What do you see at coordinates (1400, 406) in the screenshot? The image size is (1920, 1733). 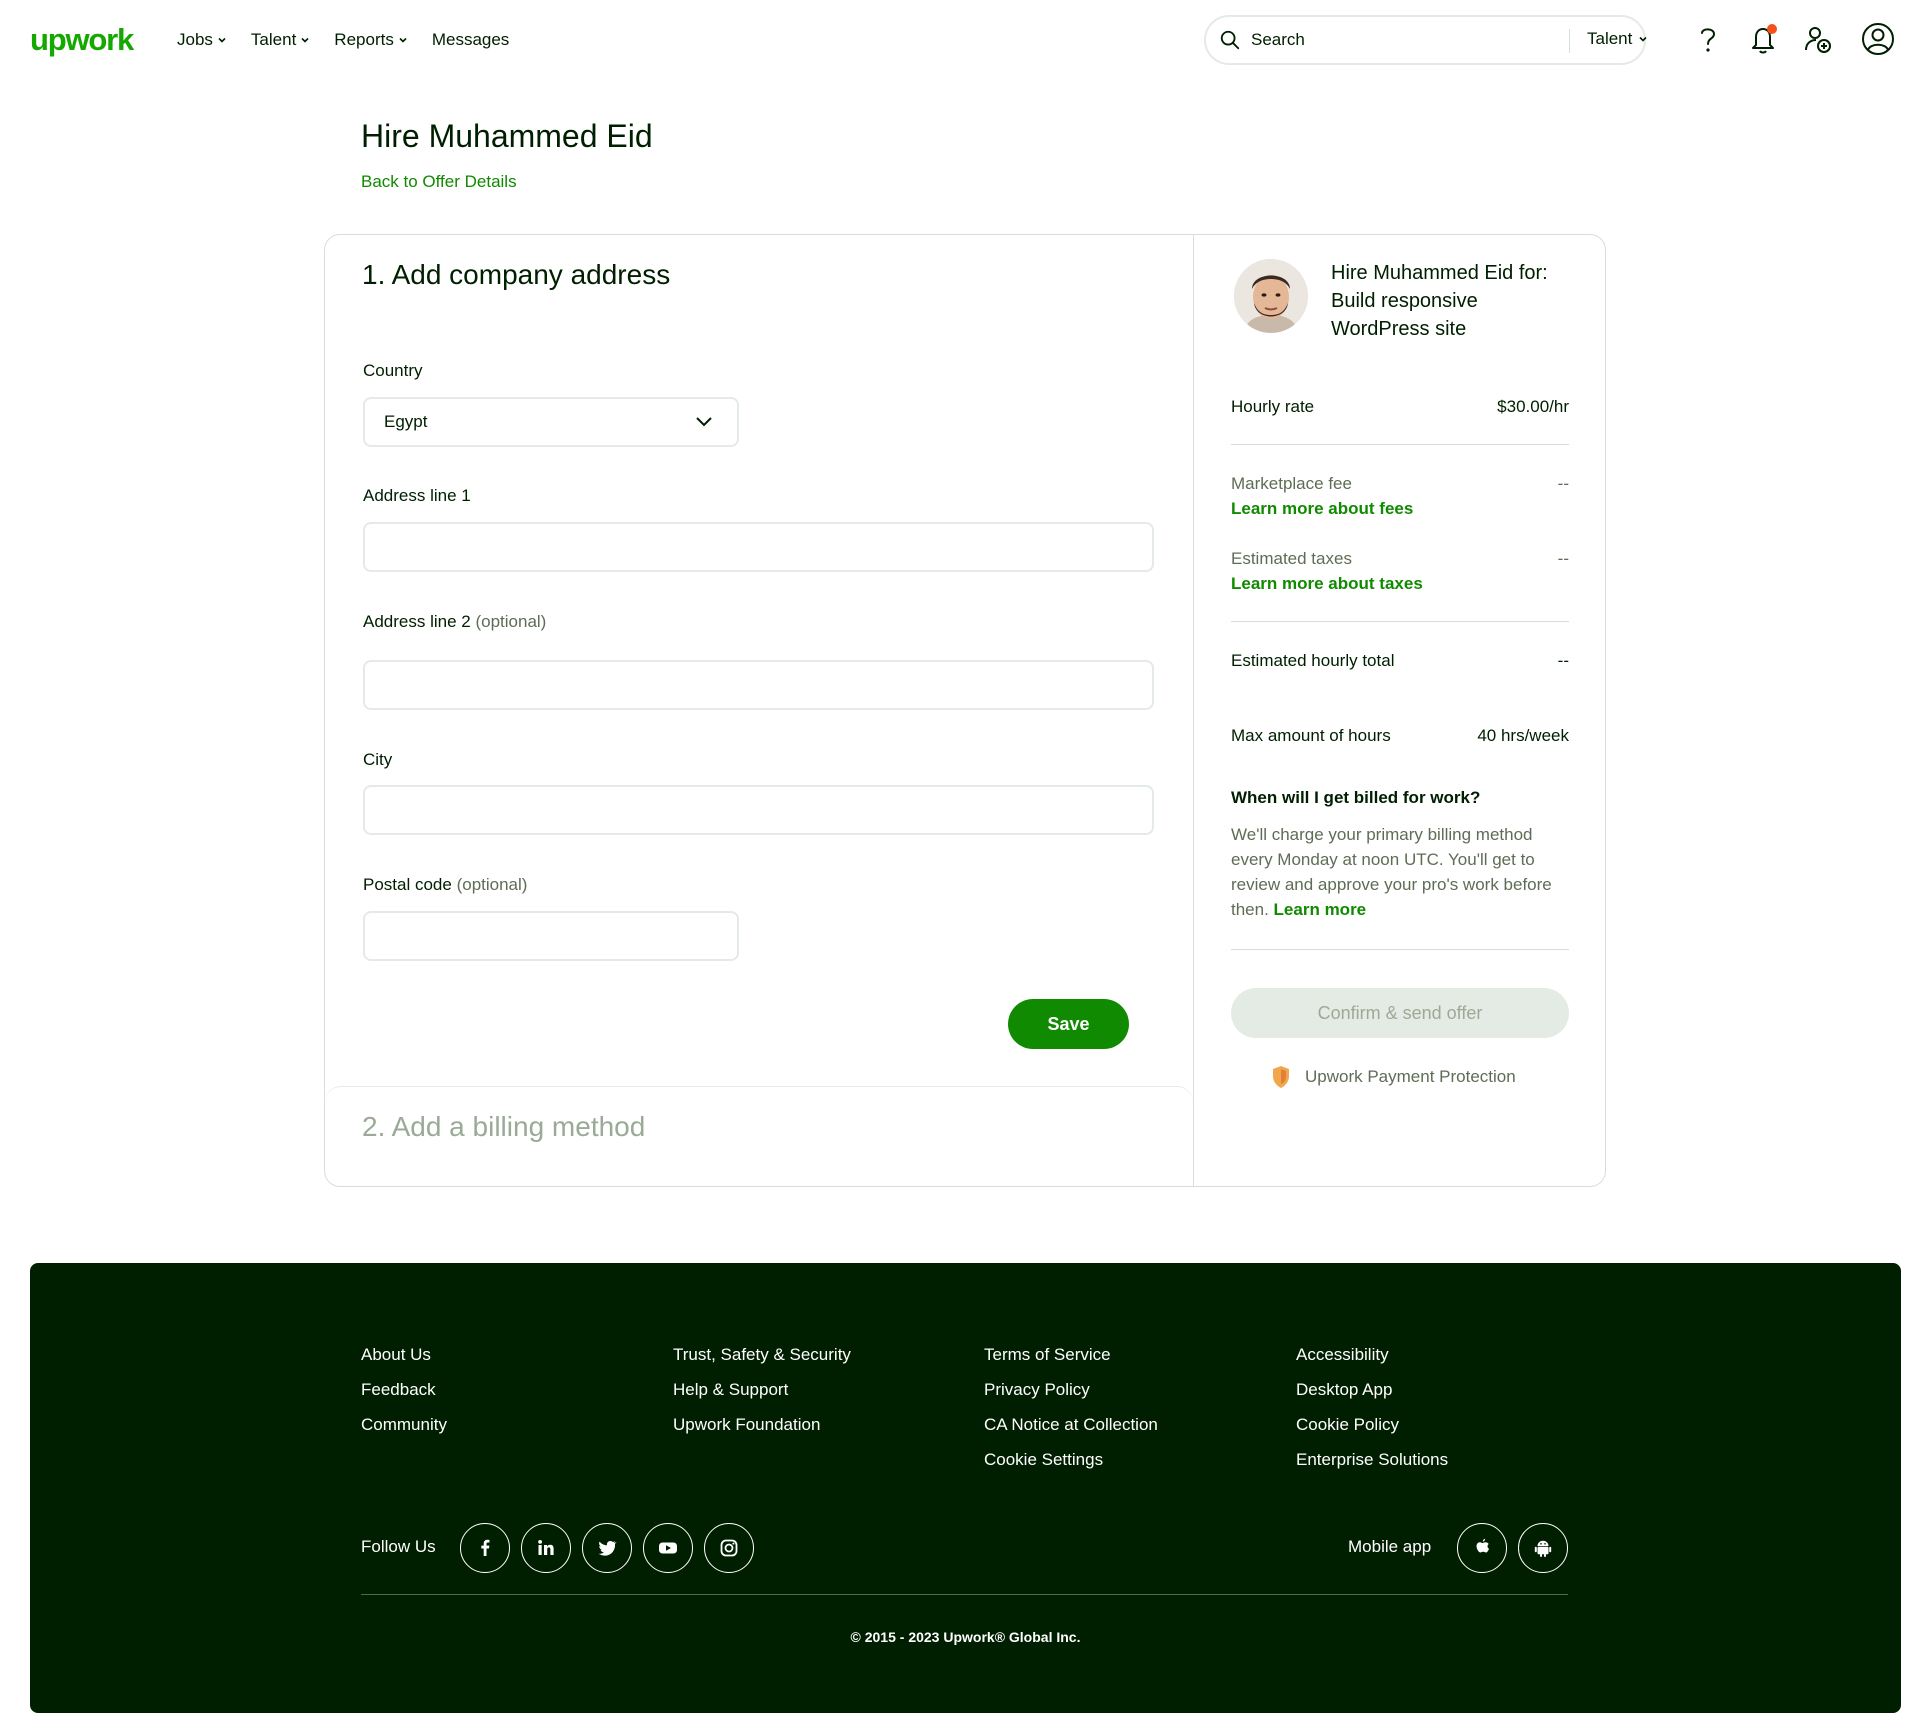 I see `hourly-rate-row: Hourly rate $30.00/hr` at bounding box center [1400, 406].